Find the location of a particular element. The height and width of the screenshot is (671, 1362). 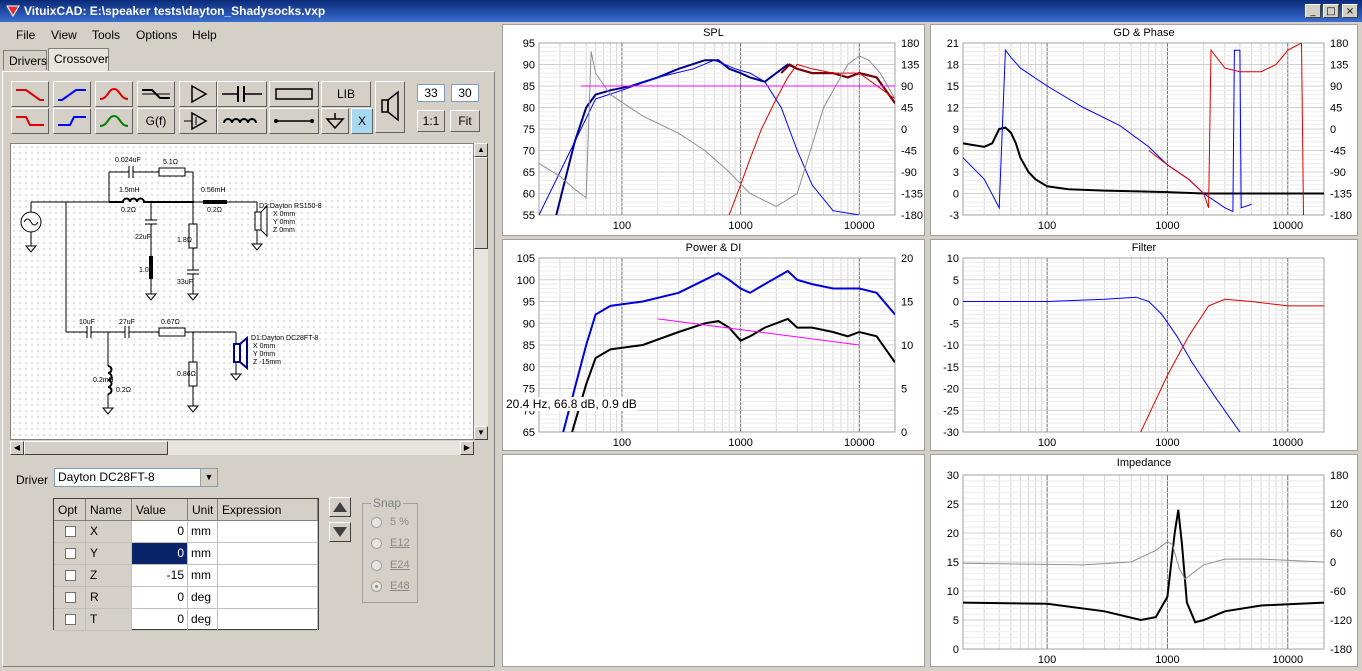

snap-e48-radio is located at coordinates (376, 586).